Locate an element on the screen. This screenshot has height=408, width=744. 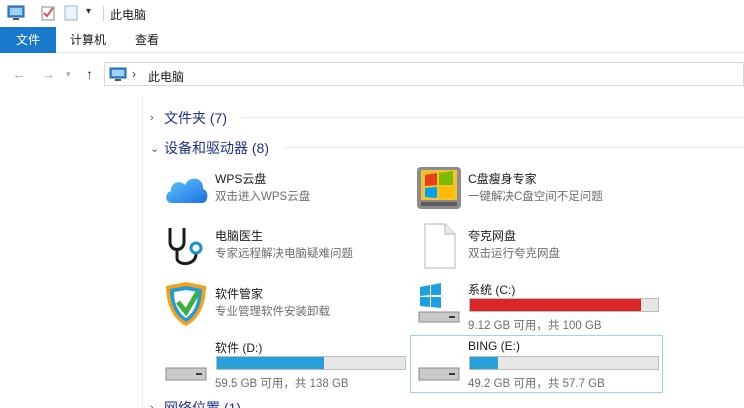
drive-c: 系统 (C:) 9.12 GB 可用，共 100 GB is located at coordinates (537, 306).